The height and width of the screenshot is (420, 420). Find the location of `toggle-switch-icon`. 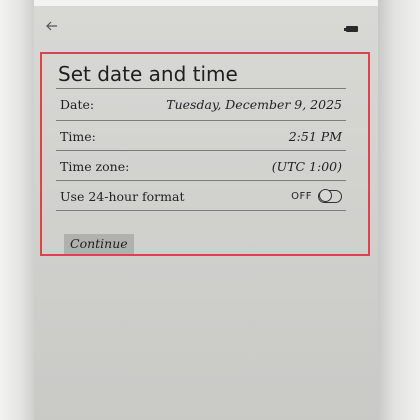

toggle-switch-icon is located at coordinates (330, 196).